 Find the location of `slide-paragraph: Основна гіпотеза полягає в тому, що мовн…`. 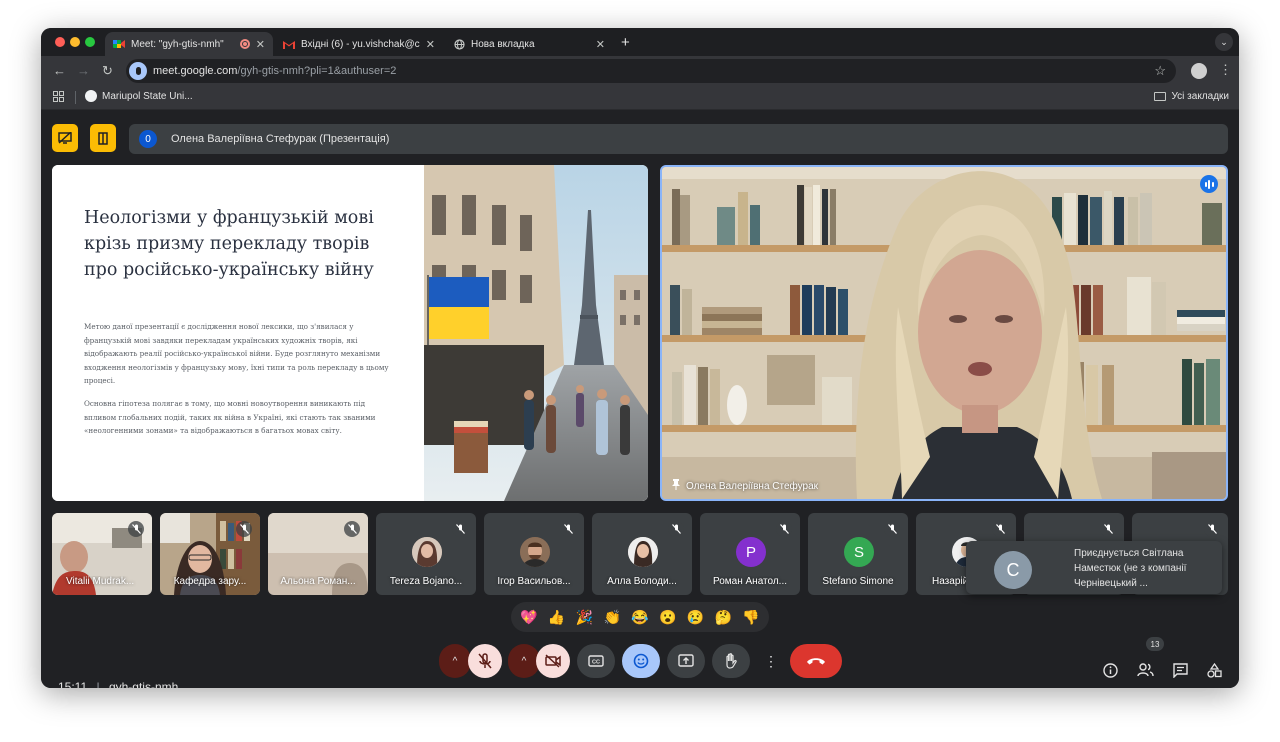

slide-paragraph: Основна гіпотеза полягає в тому, що мовн… is located at coordinates (230, 417).